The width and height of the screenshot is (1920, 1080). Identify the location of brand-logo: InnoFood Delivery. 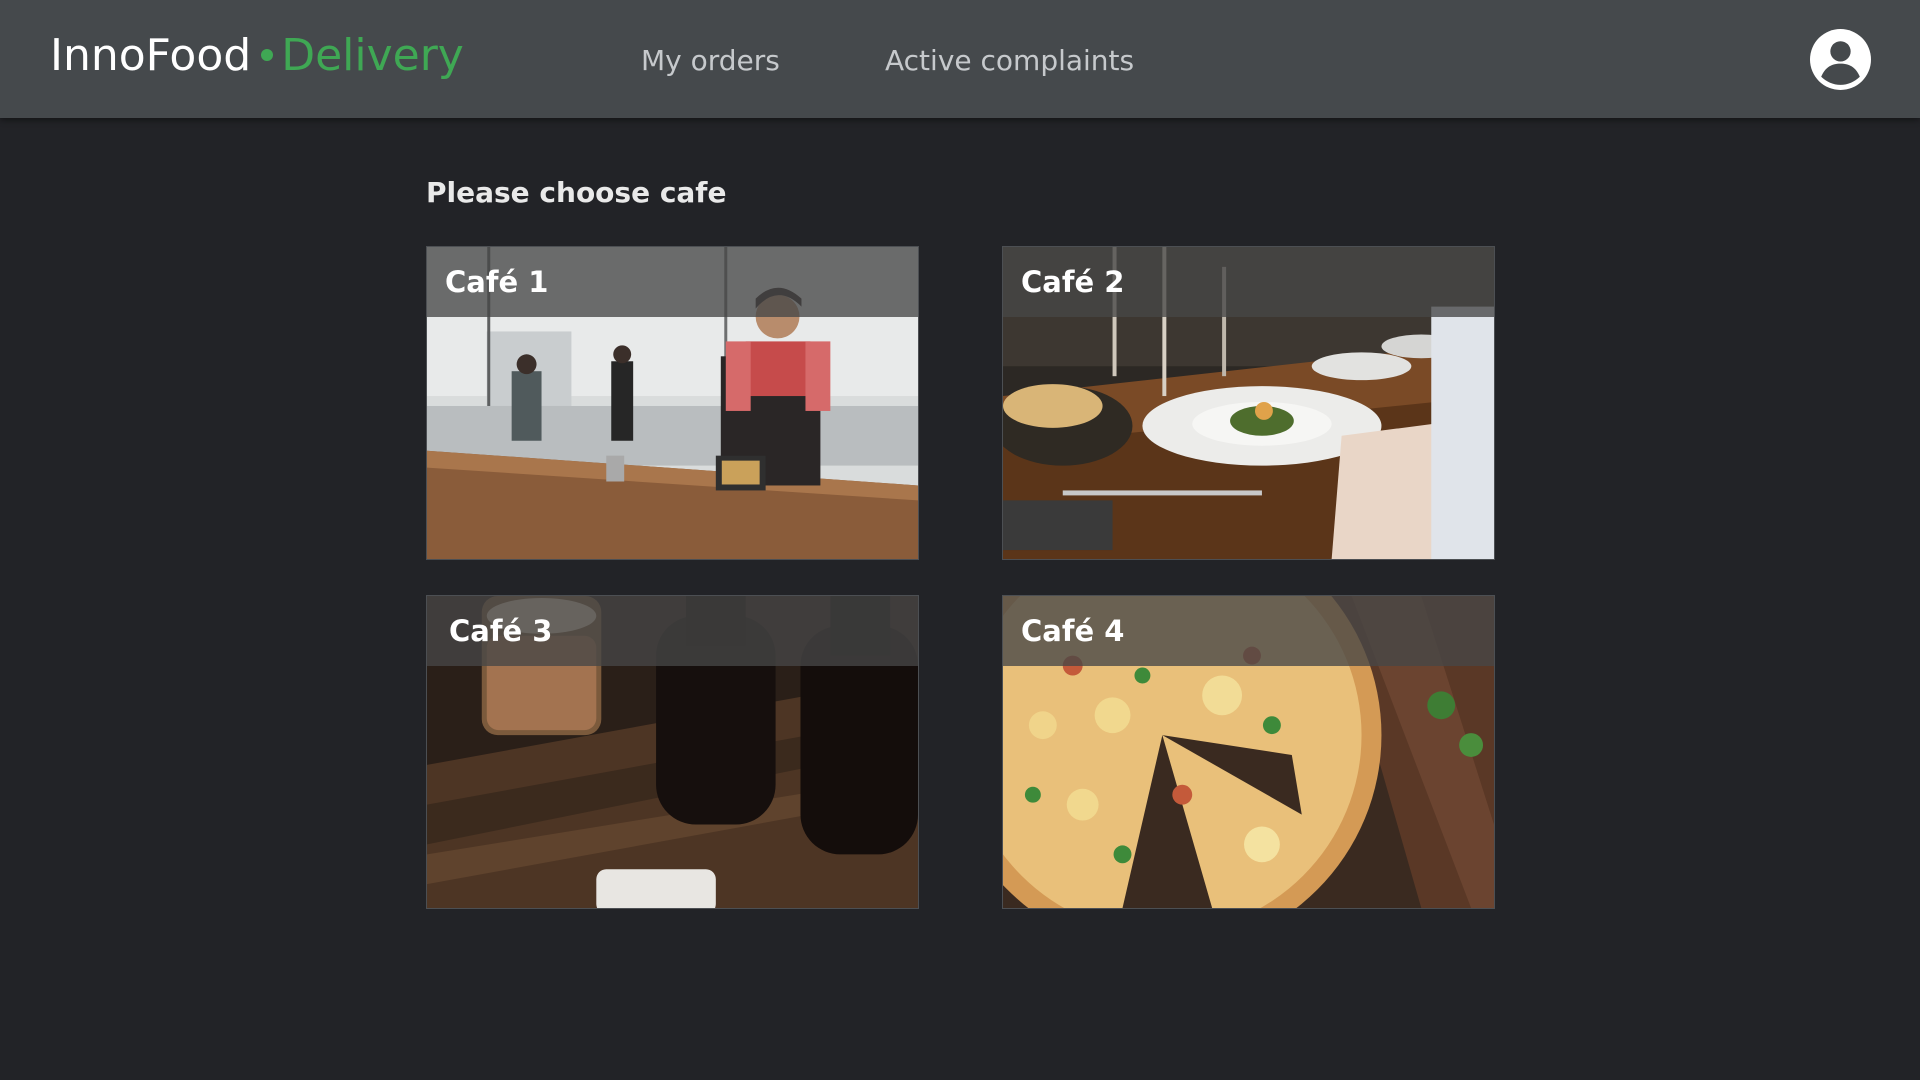
(257, 56).